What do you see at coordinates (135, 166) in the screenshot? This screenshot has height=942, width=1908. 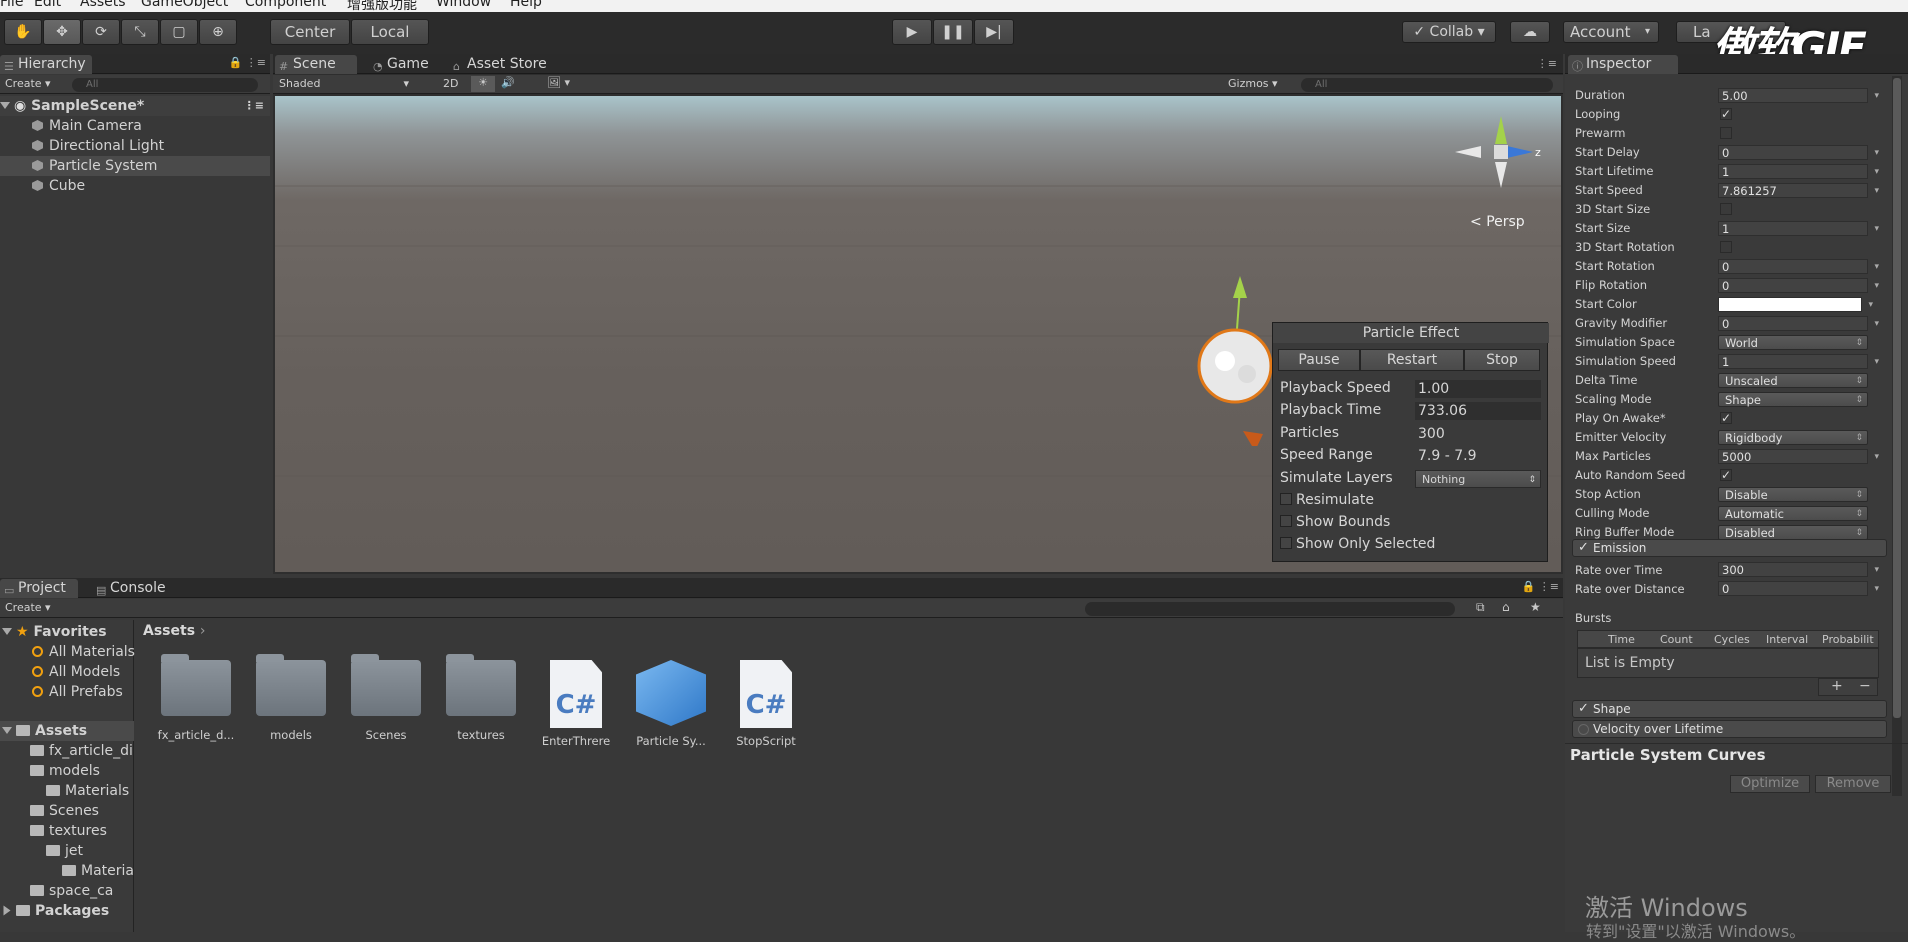 I see `hierarchy-item-particle-system: Particle System` at bounding box center [135, 166].